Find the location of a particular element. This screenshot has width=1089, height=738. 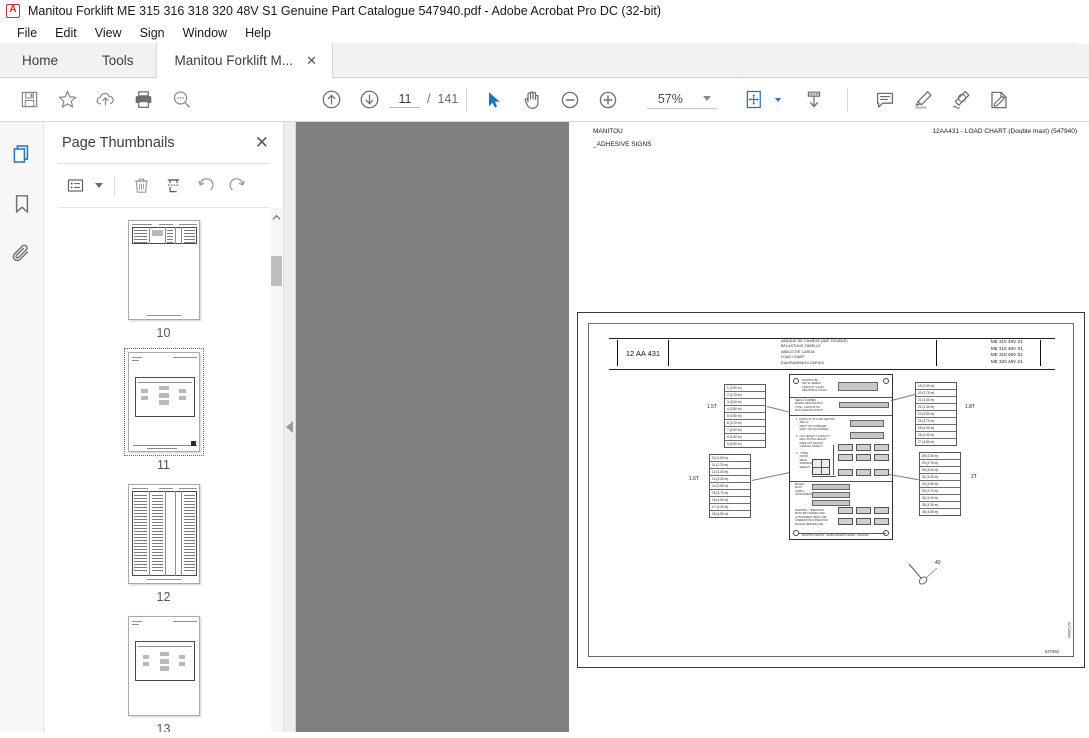

menu-help: Help is located at coordinates (258, 33).